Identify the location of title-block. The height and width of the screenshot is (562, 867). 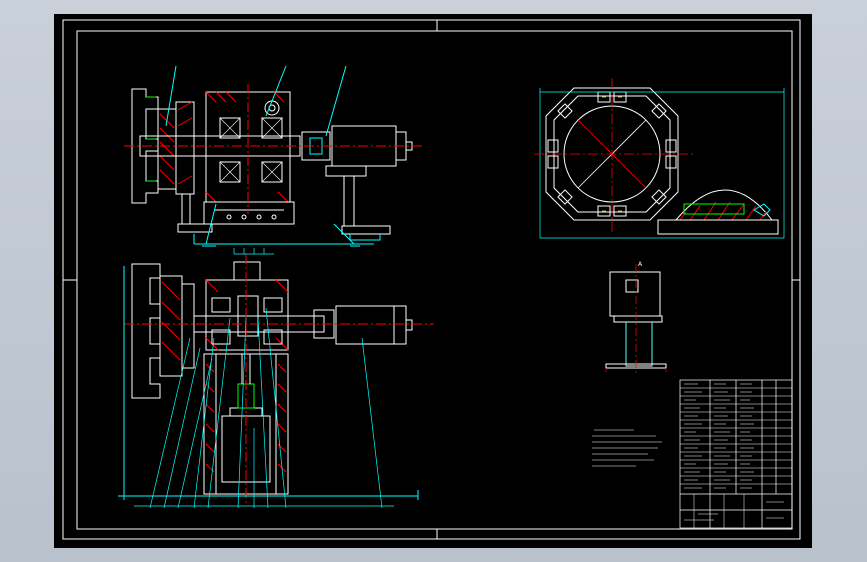
(736, 454).